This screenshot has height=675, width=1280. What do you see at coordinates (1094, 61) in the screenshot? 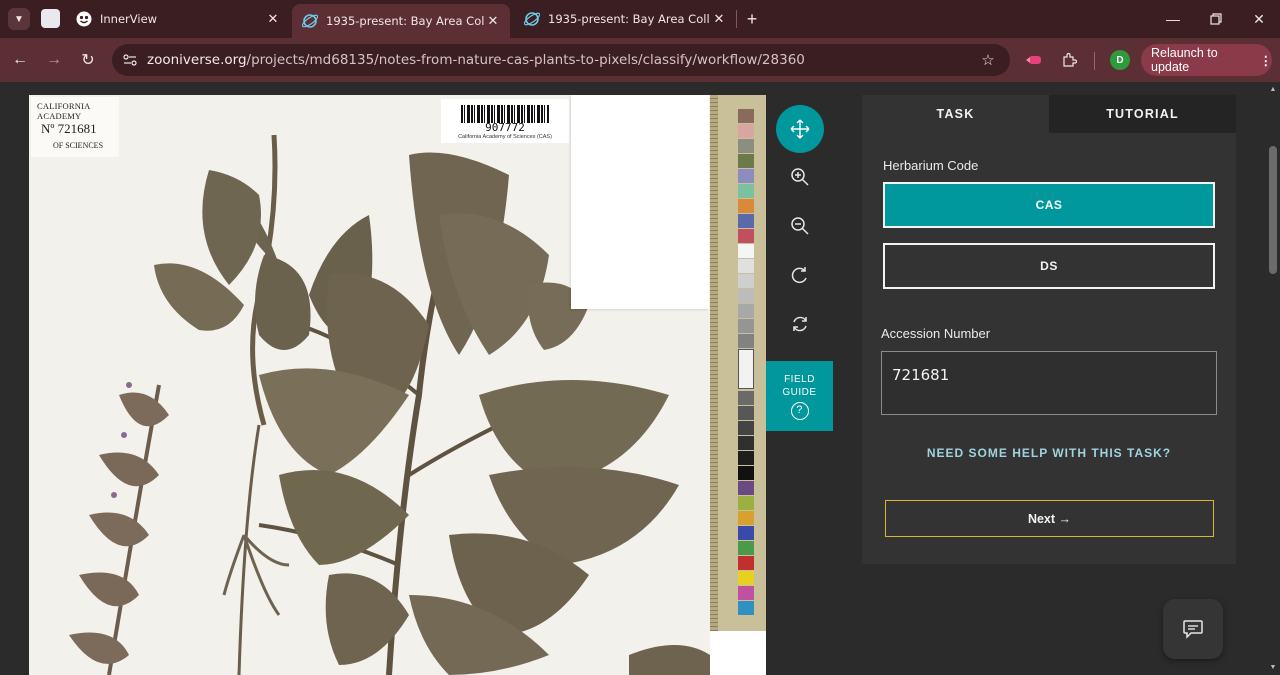
I see `toolbar-separator` at bounding box center [1094, 61].